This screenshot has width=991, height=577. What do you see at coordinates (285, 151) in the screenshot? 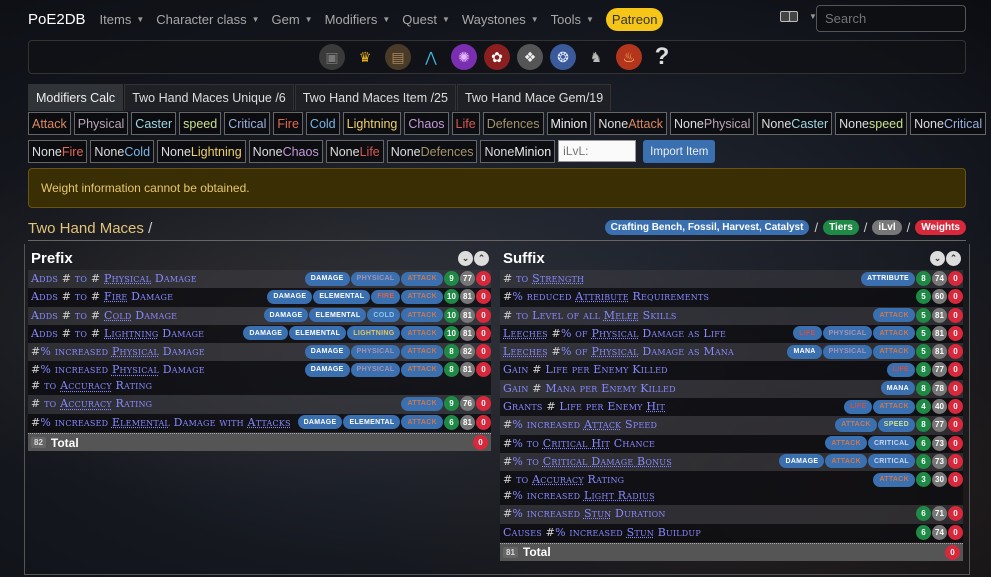
I see `filter-button: None Chaos` at bounding box center [285, 151].